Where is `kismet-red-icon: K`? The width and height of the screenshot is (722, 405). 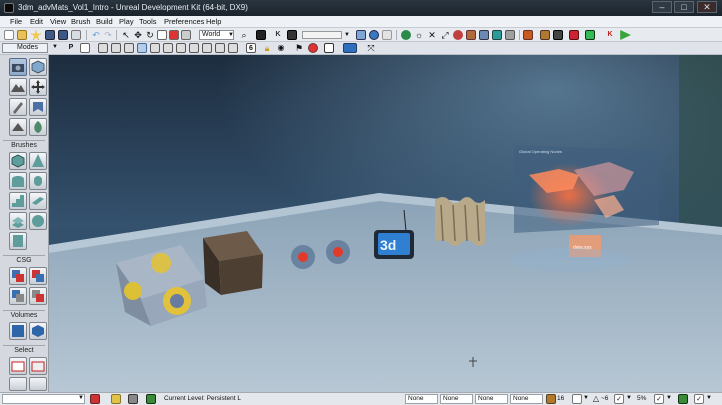 kismet-red-icon: K is located at coordinates (610, 35).